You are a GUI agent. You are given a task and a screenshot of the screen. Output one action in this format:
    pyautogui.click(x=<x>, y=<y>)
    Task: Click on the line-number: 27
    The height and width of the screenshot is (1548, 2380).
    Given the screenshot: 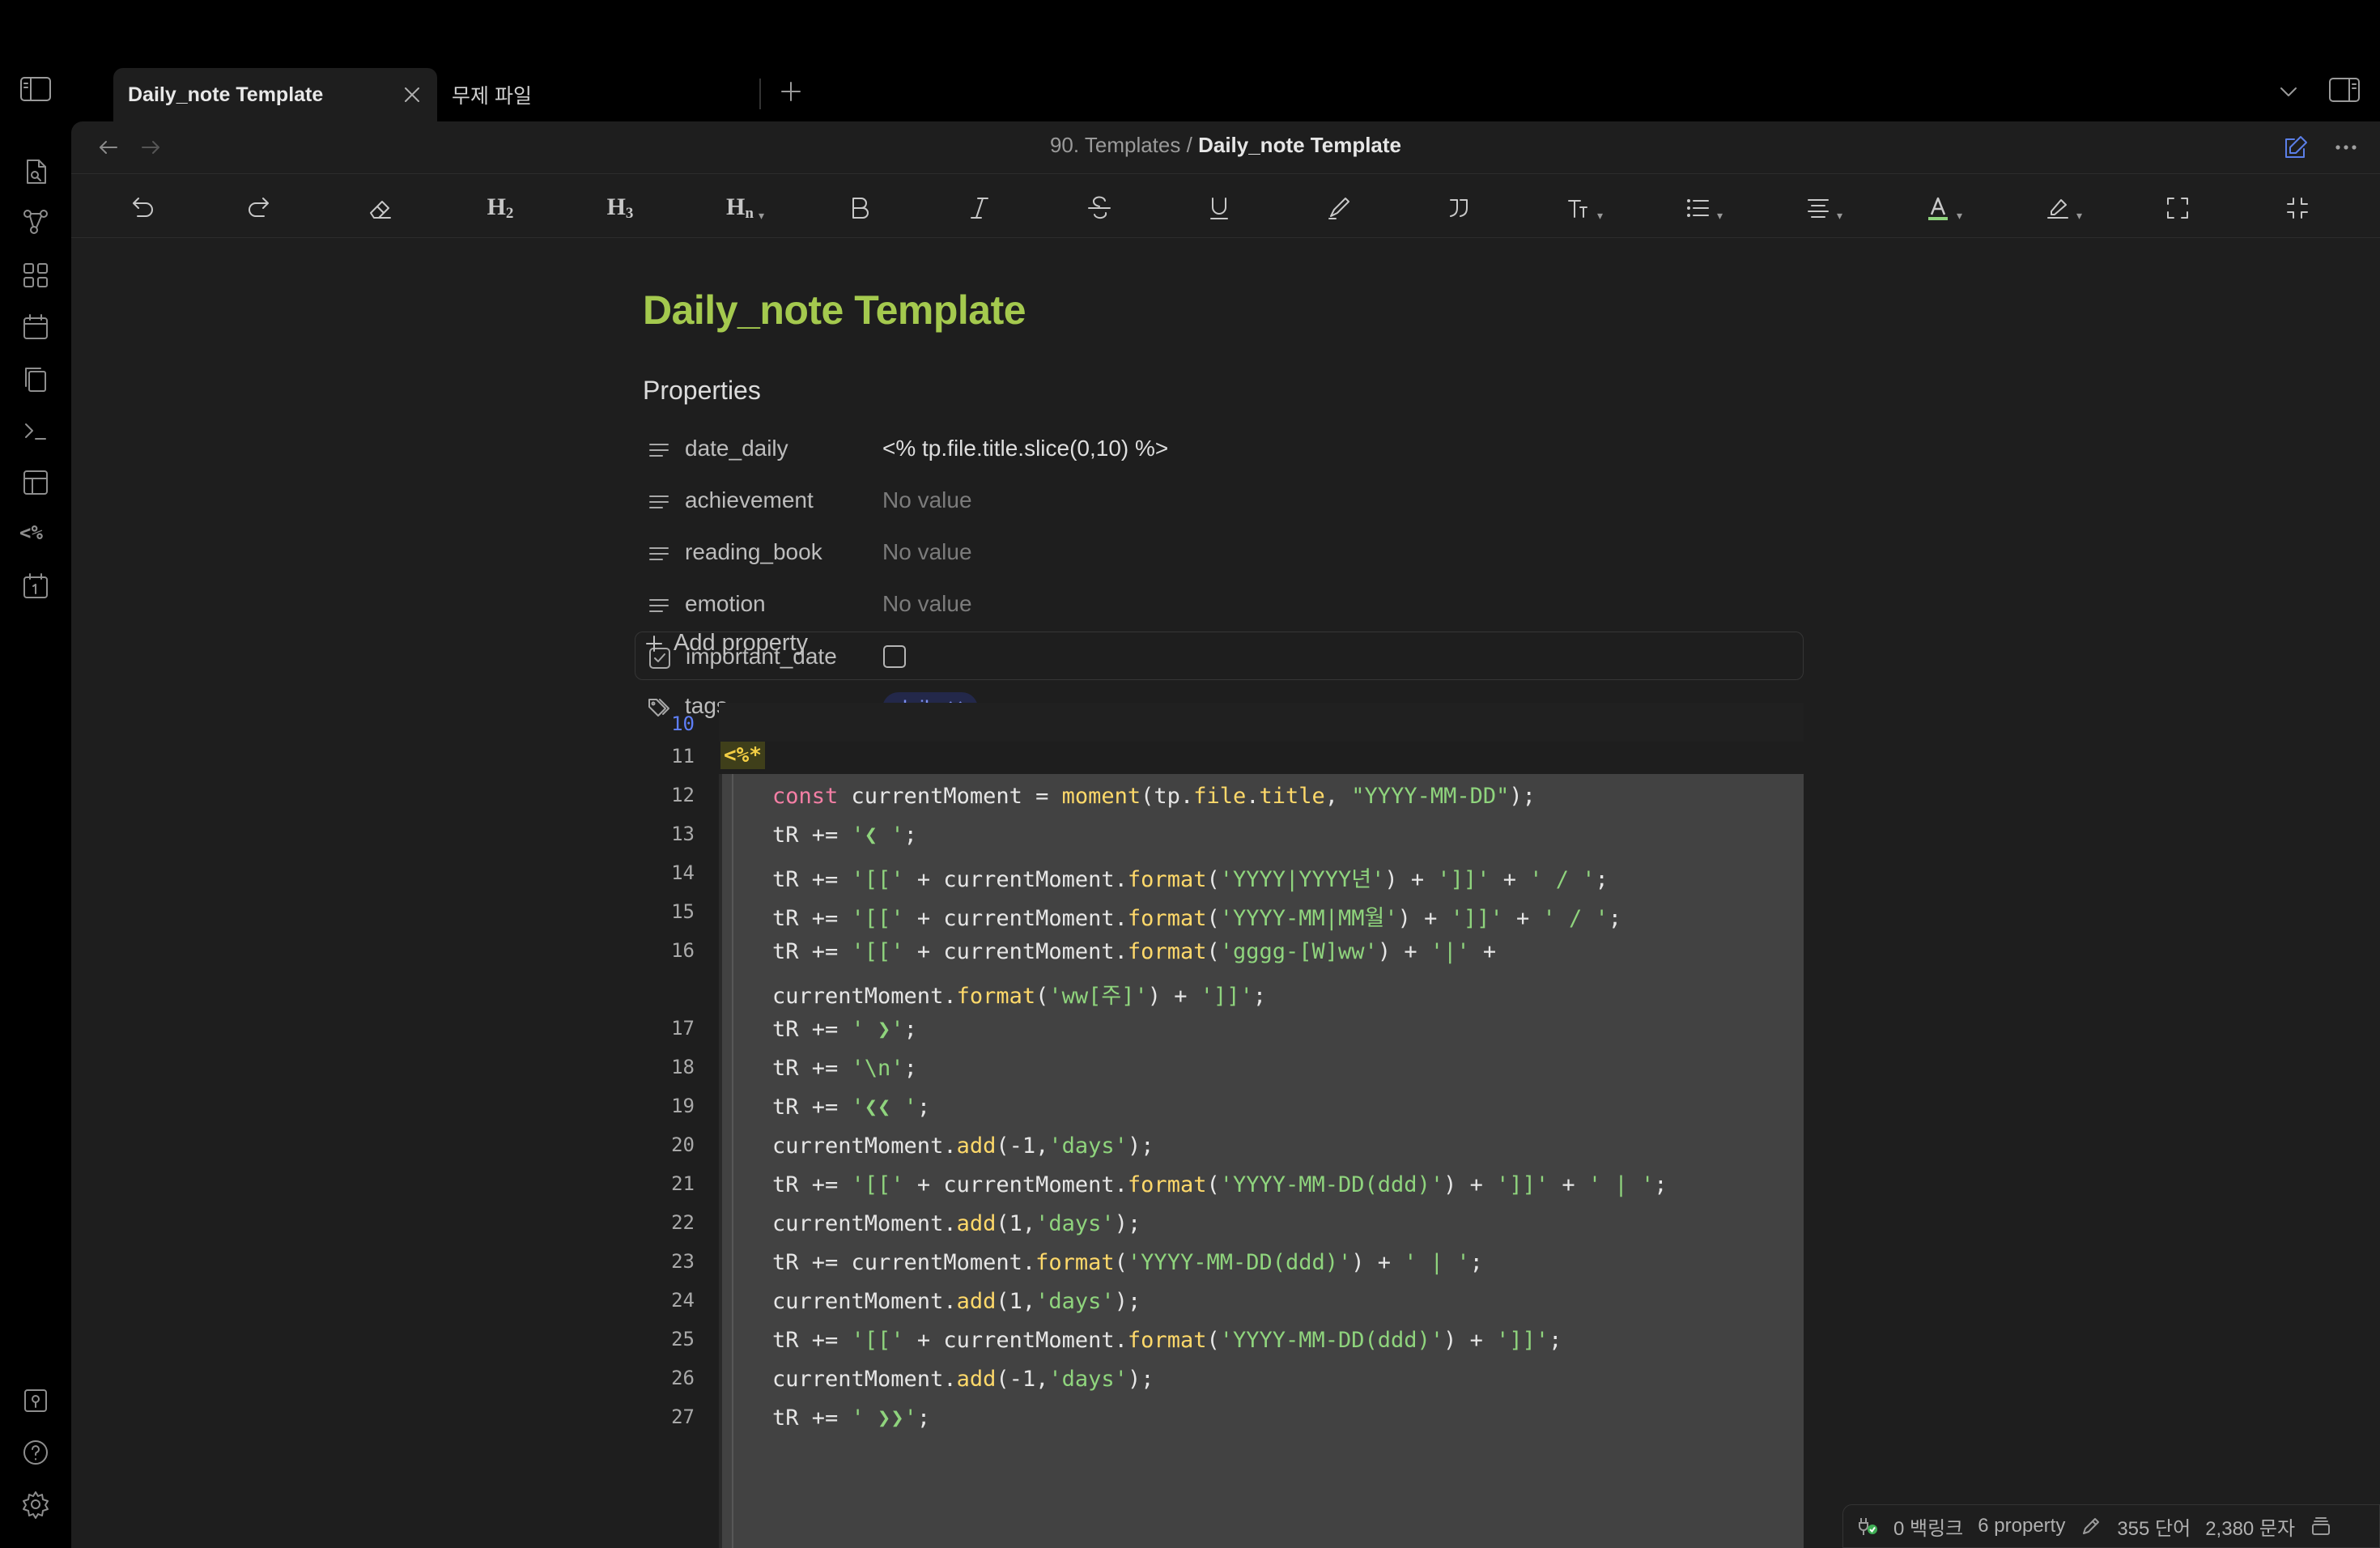 What is the action you would take?
    pyautogui.click(x=683, y=1417)
    